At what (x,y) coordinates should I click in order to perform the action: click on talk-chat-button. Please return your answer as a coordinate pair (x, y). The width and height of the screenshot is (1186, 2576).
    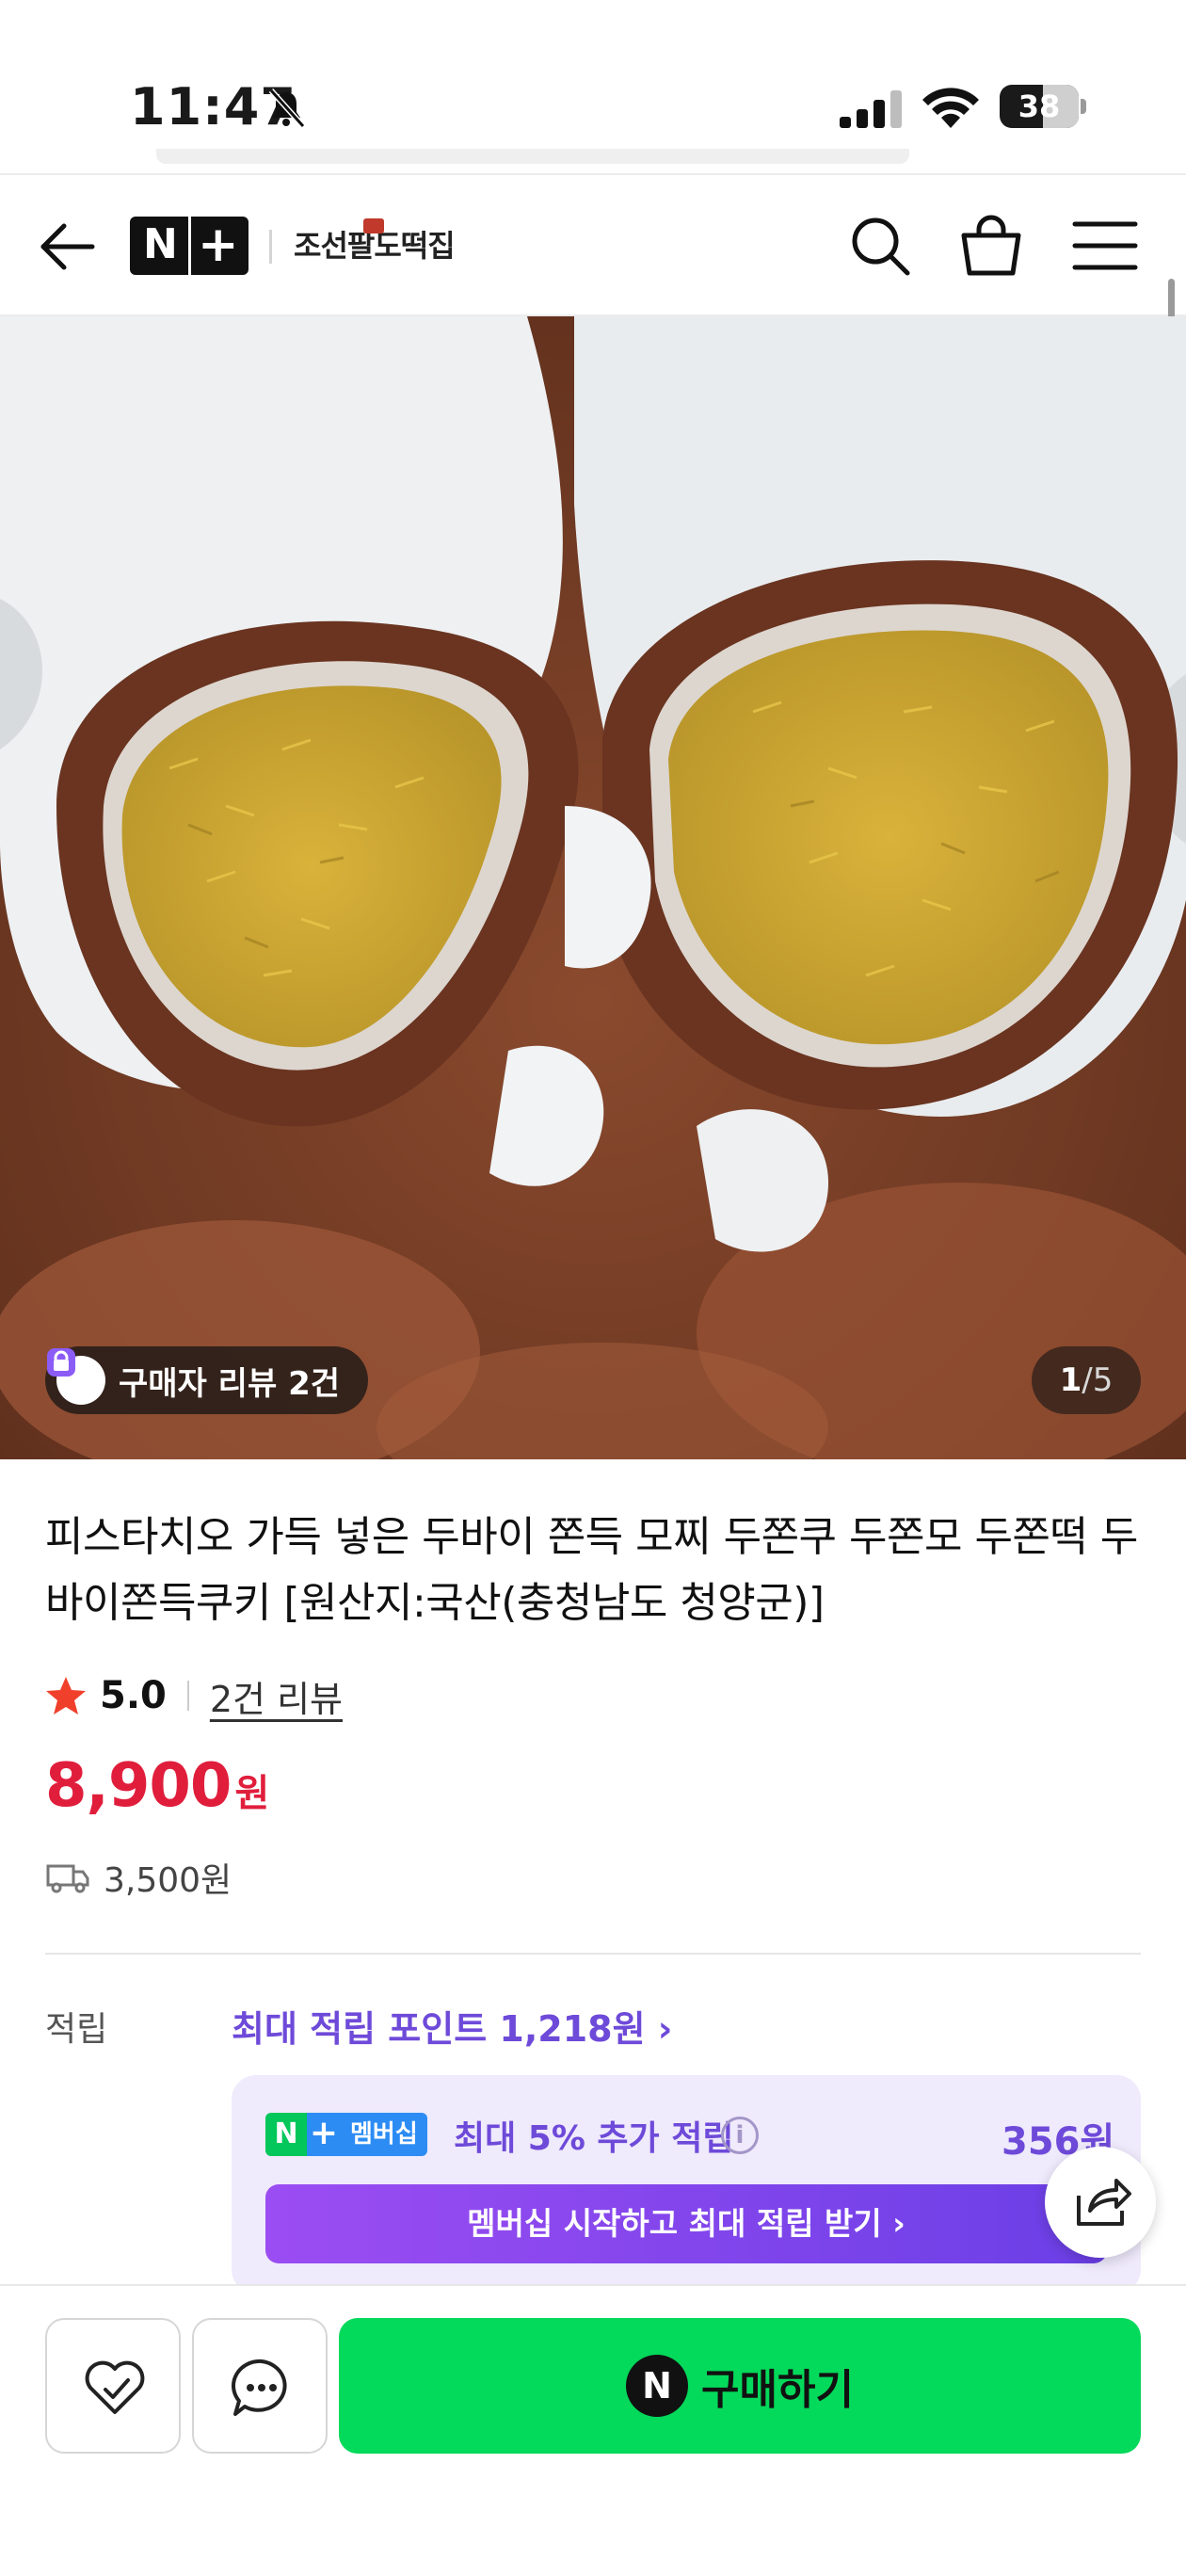
    Looking at the image, I should click on (260, 2386).